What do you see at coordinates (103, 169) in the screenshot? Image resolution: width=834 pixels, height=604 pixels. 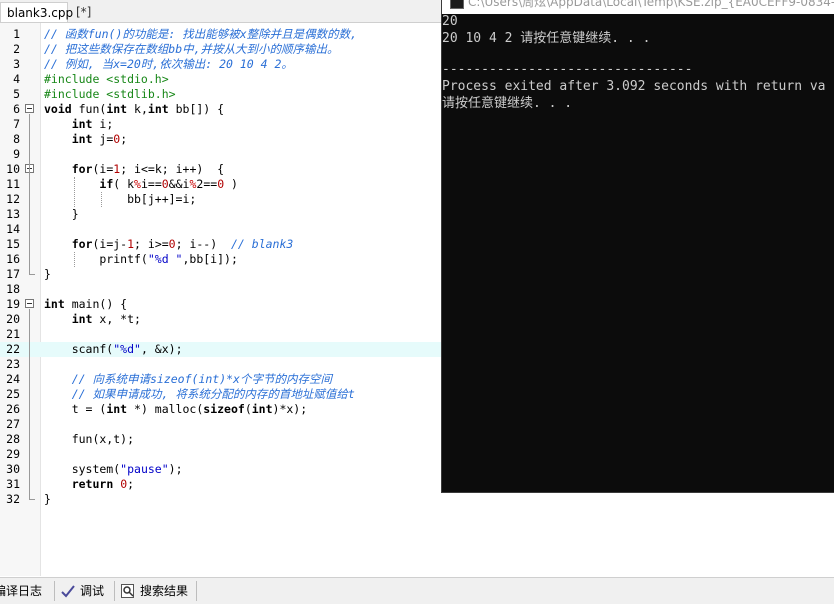 I see `code-token: (i=` at bounding box center [103, 169].